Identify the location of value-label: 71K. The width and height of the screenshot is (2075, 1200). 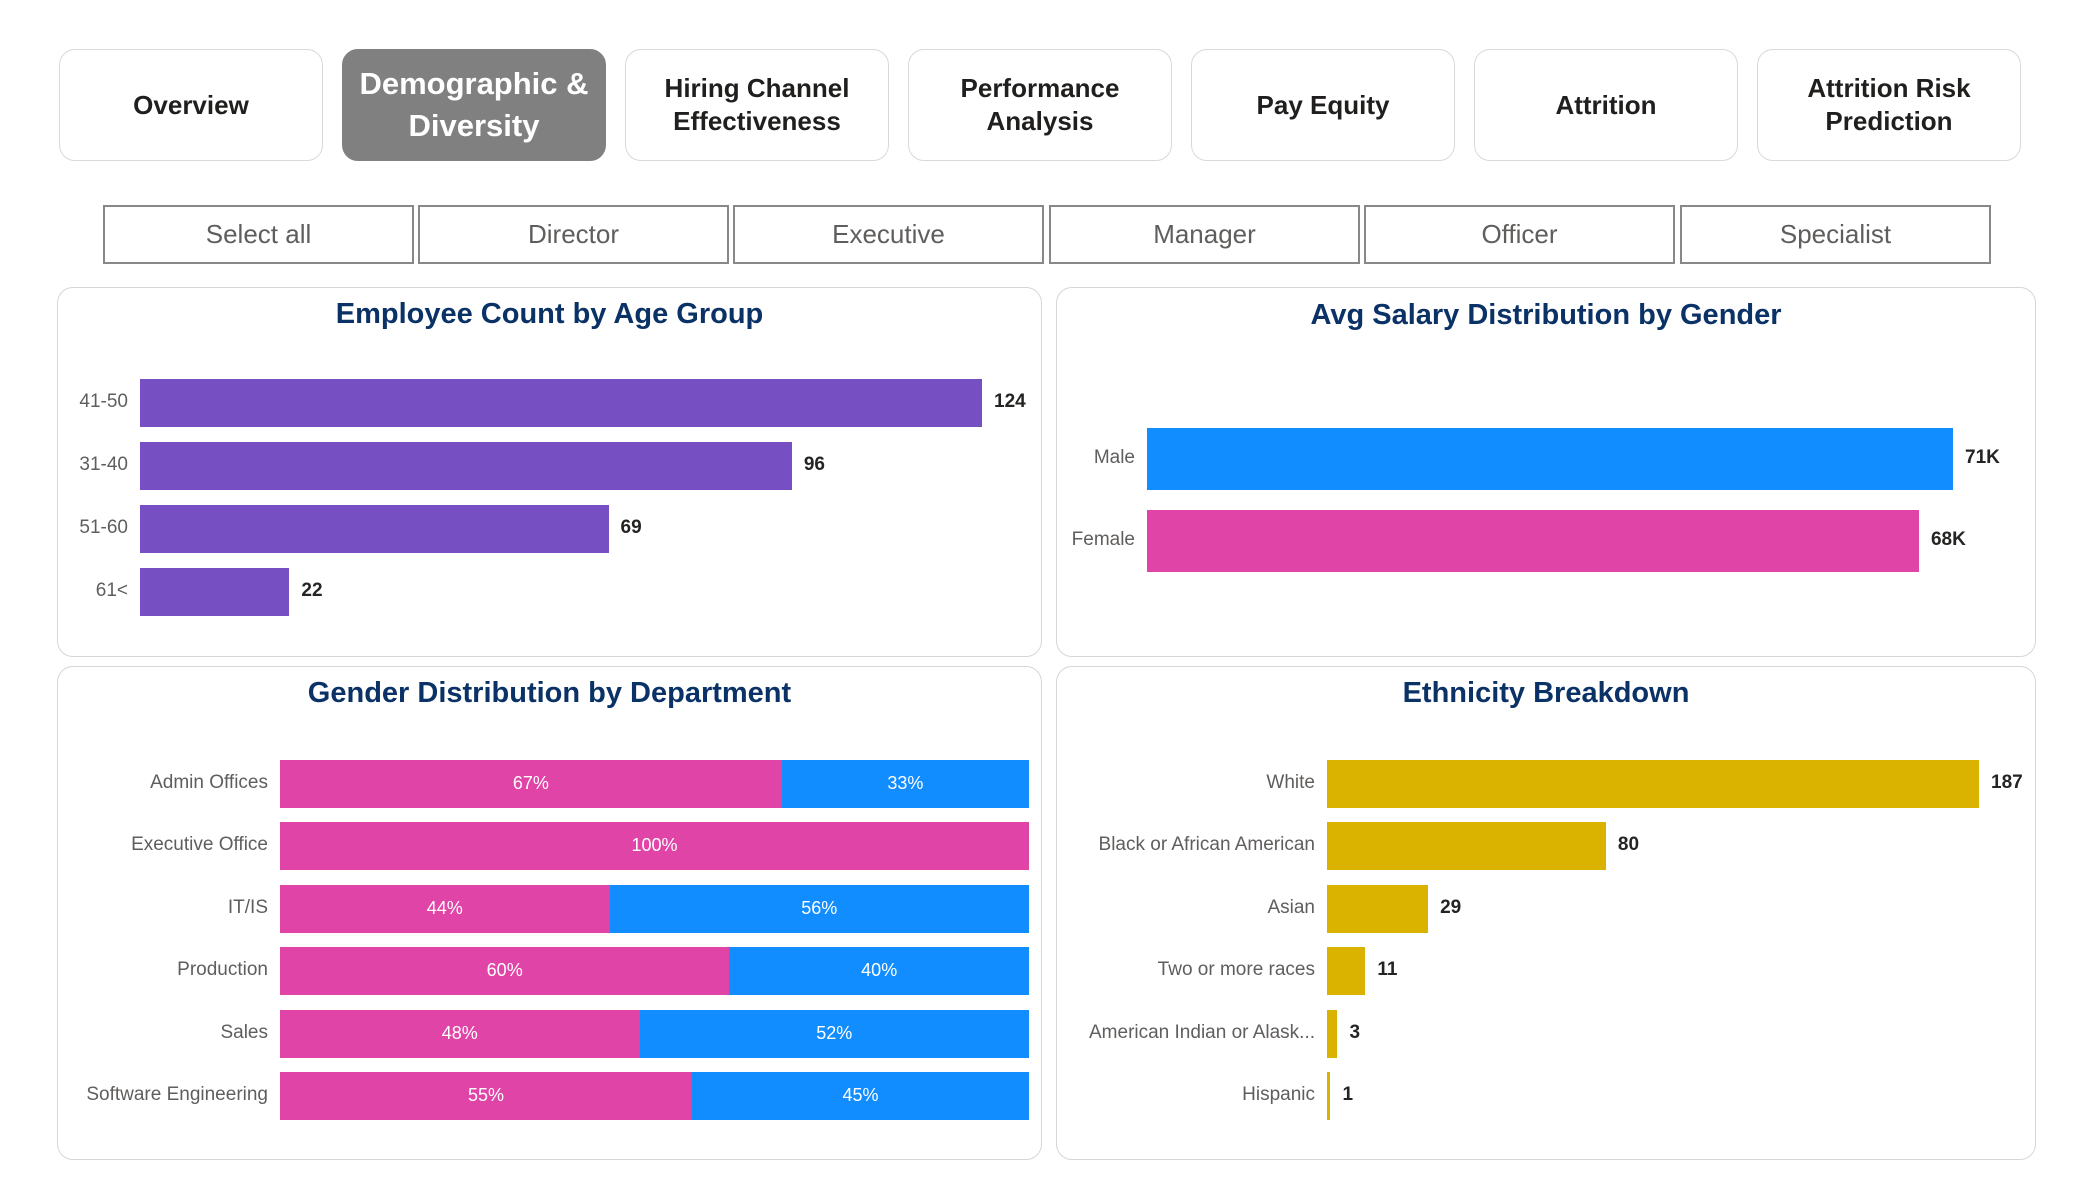
(1982, 457).